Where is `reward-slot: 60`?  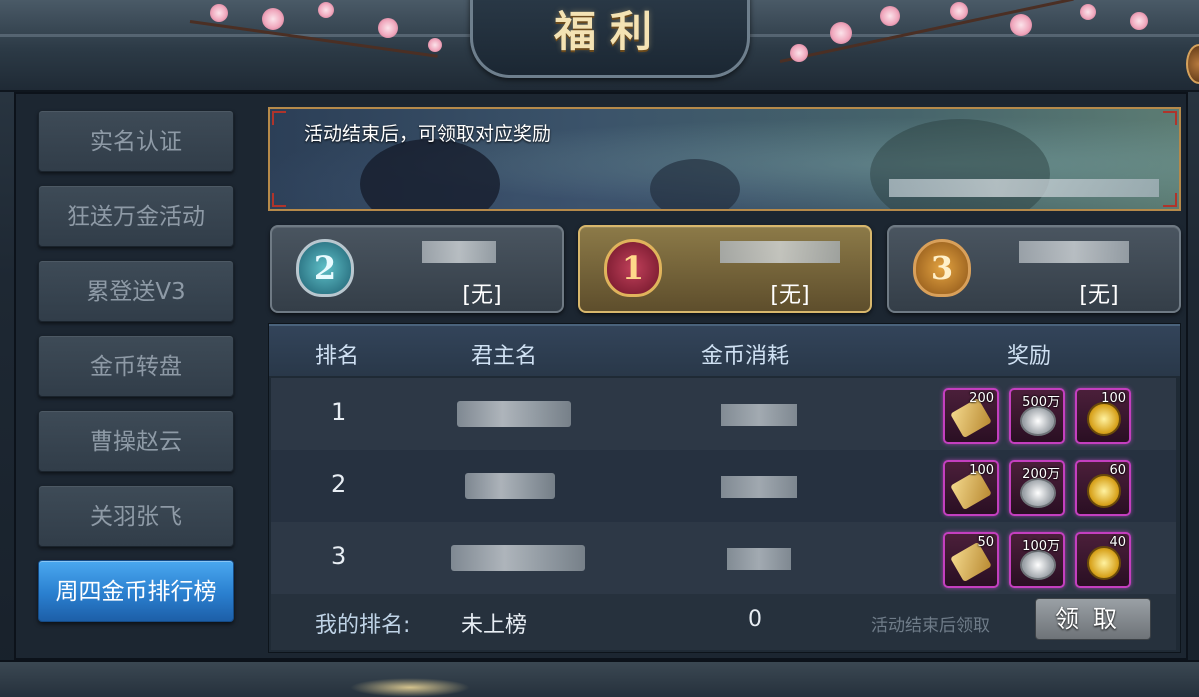 reward-slot: 60 is located at coordinates (1103, 488).